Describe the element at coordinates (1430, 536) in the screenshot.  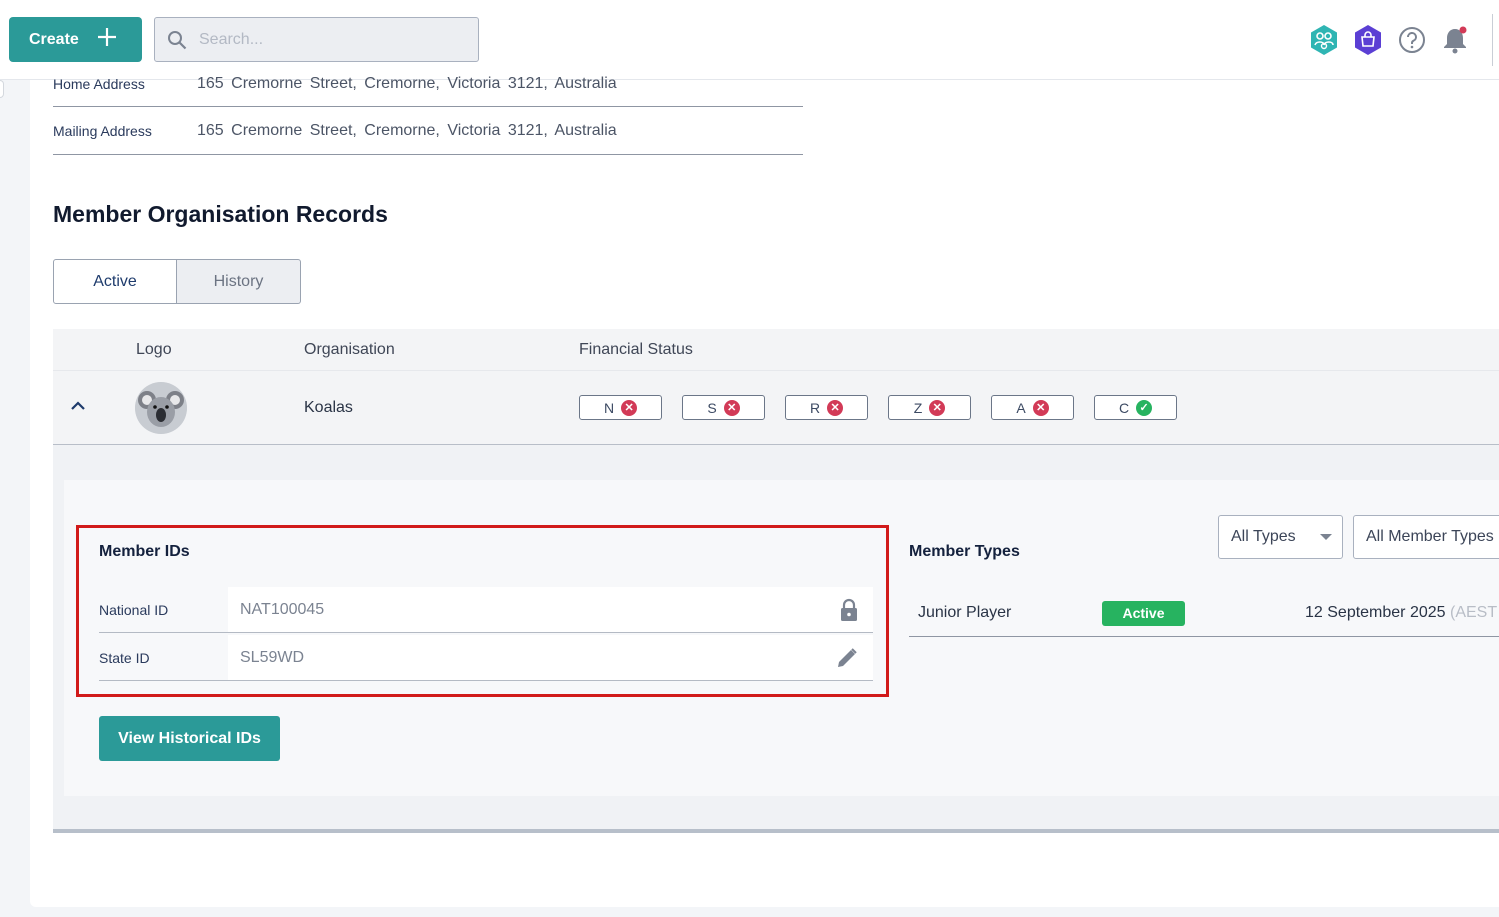
I see `member-type-filter-value: All Member Types` at that location.